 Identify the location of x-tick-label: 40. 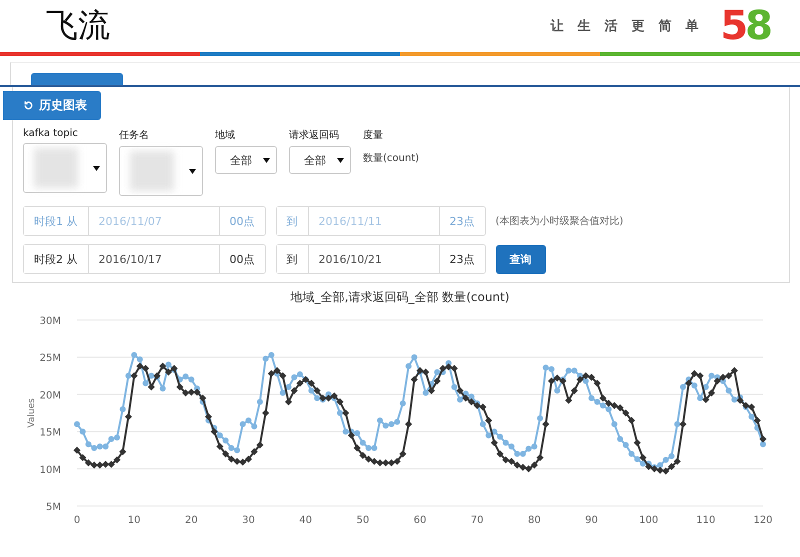
(305, 520).